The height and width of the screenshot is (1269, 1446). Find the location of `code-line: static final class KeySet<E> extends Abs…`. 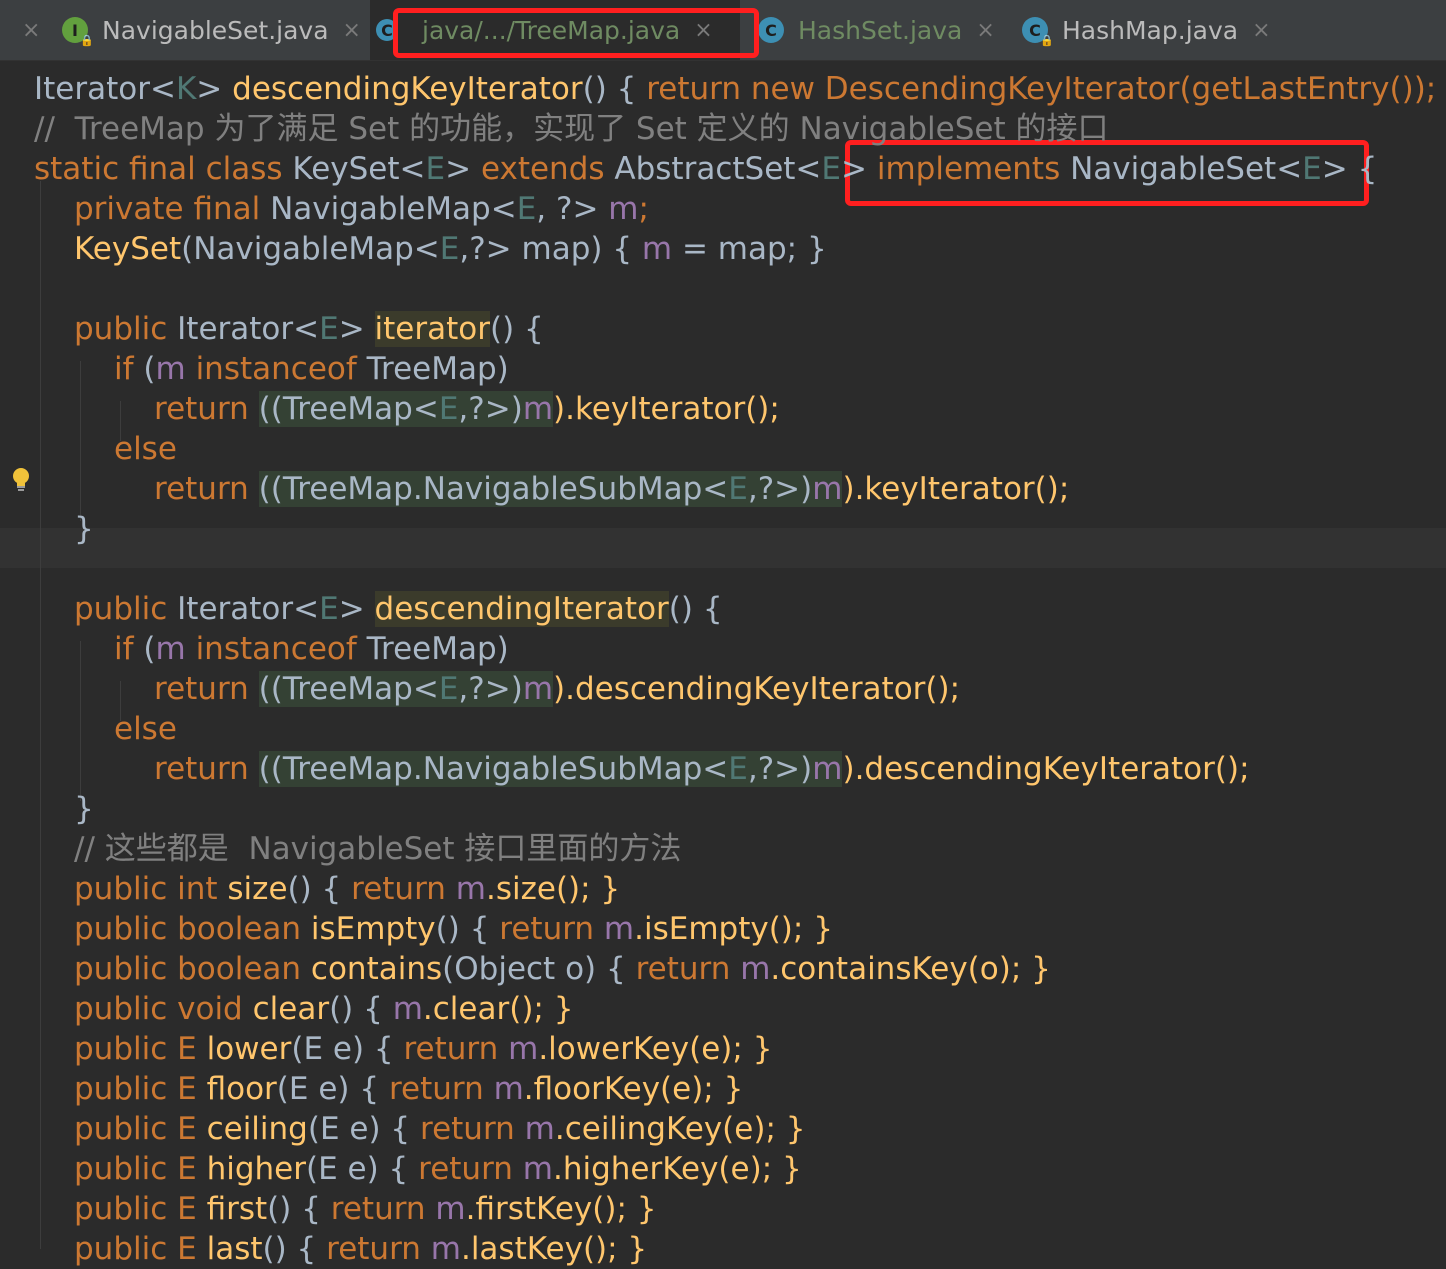

code-line: static final class KeySet<E> extends Abs… is located at coordinates (705, 169).